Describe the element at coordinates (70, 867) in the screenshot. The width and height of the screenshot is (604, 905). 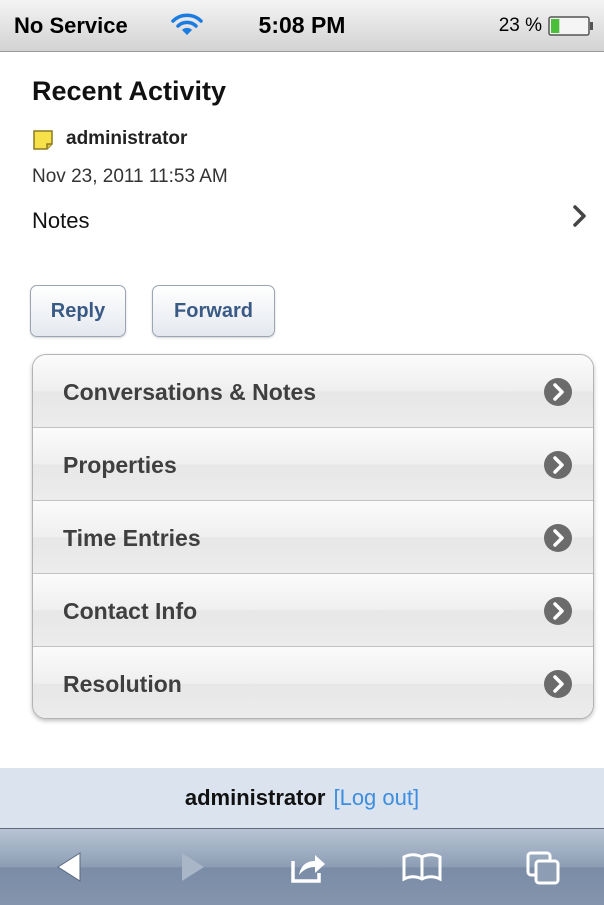
I see `back-arrow-icon` at that location.